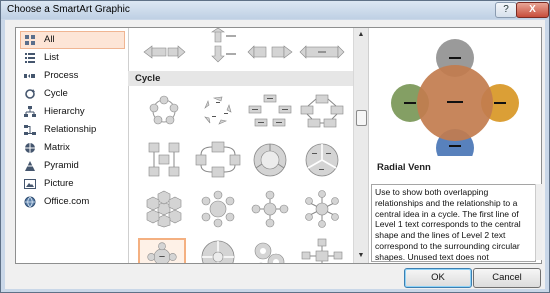 Image resolution: width=550 pixels, height=293 pixels. What do you see at coordinates (30, 111) in the screenshot?
I see `hierarchy-icon` at bounding box center [30, 111].